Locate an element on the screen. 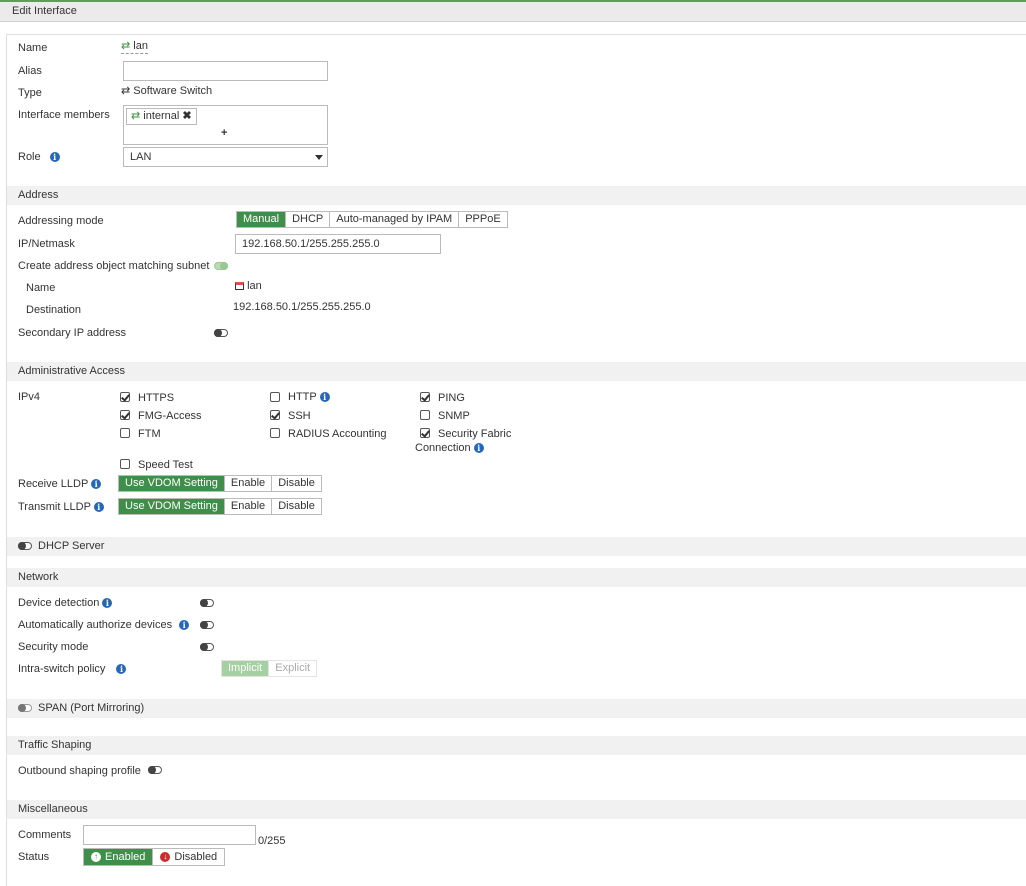  span-header-text: SPAN (Port Mirroring) is located at coordinates (91, 708).